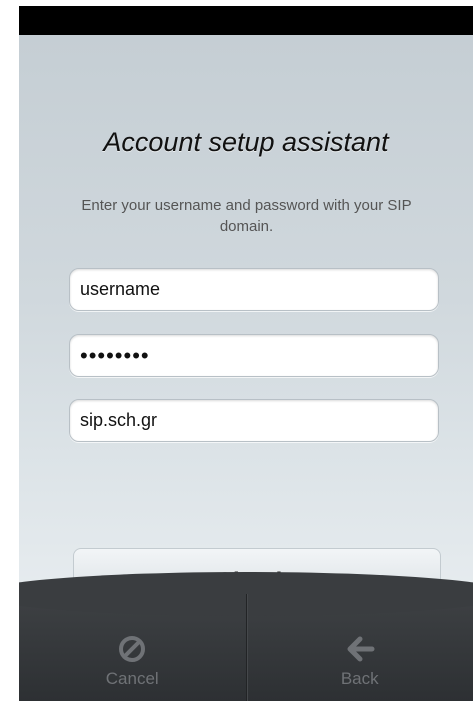 The image size is (473, 701). What do you see at coordinates (254, 355) in the screenshot?
I see `password-field` at bounding box center [254, 355].